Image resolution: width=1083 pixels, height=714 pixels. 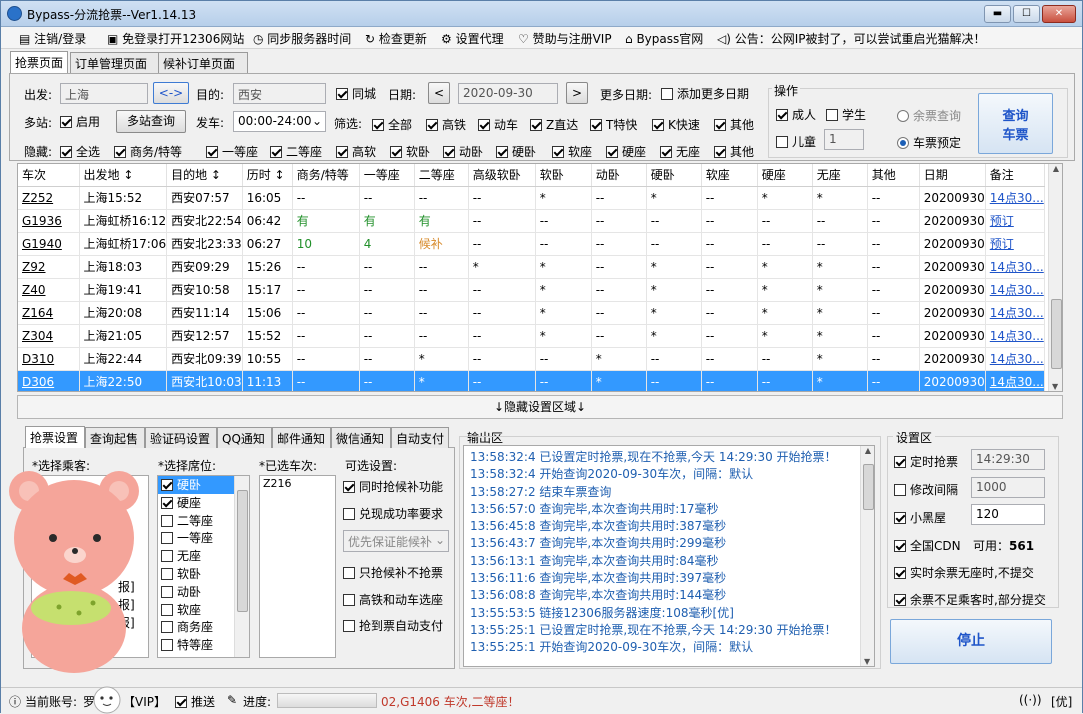 I want to click on hide-first: 一等座, so click(x=232, y=151).